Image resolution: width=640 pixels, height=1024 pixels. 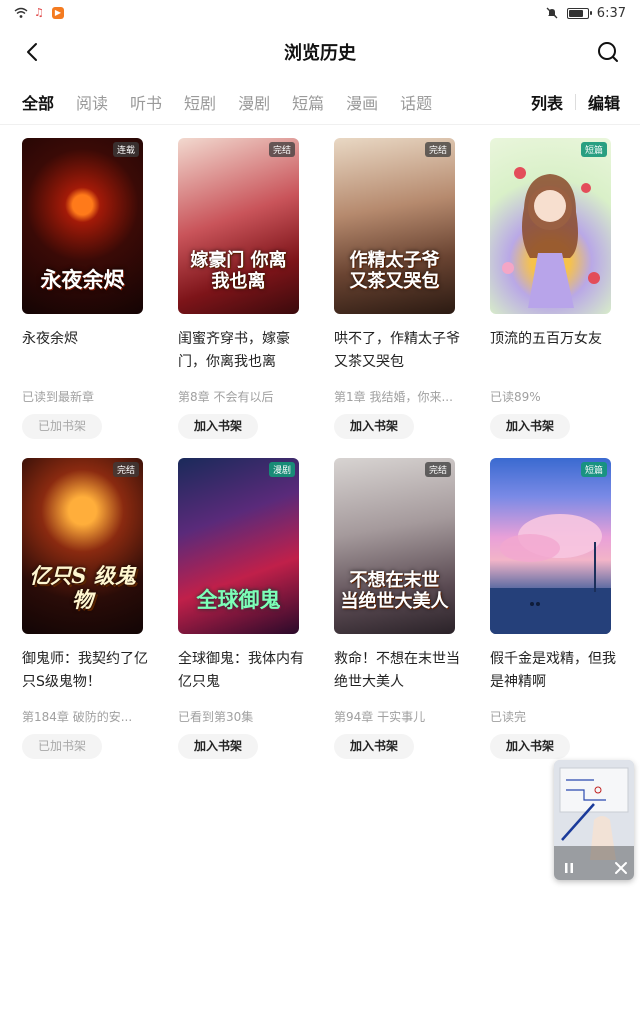 I want to click on reading-progress: 已看到第30集, so click(x=216, y=717).